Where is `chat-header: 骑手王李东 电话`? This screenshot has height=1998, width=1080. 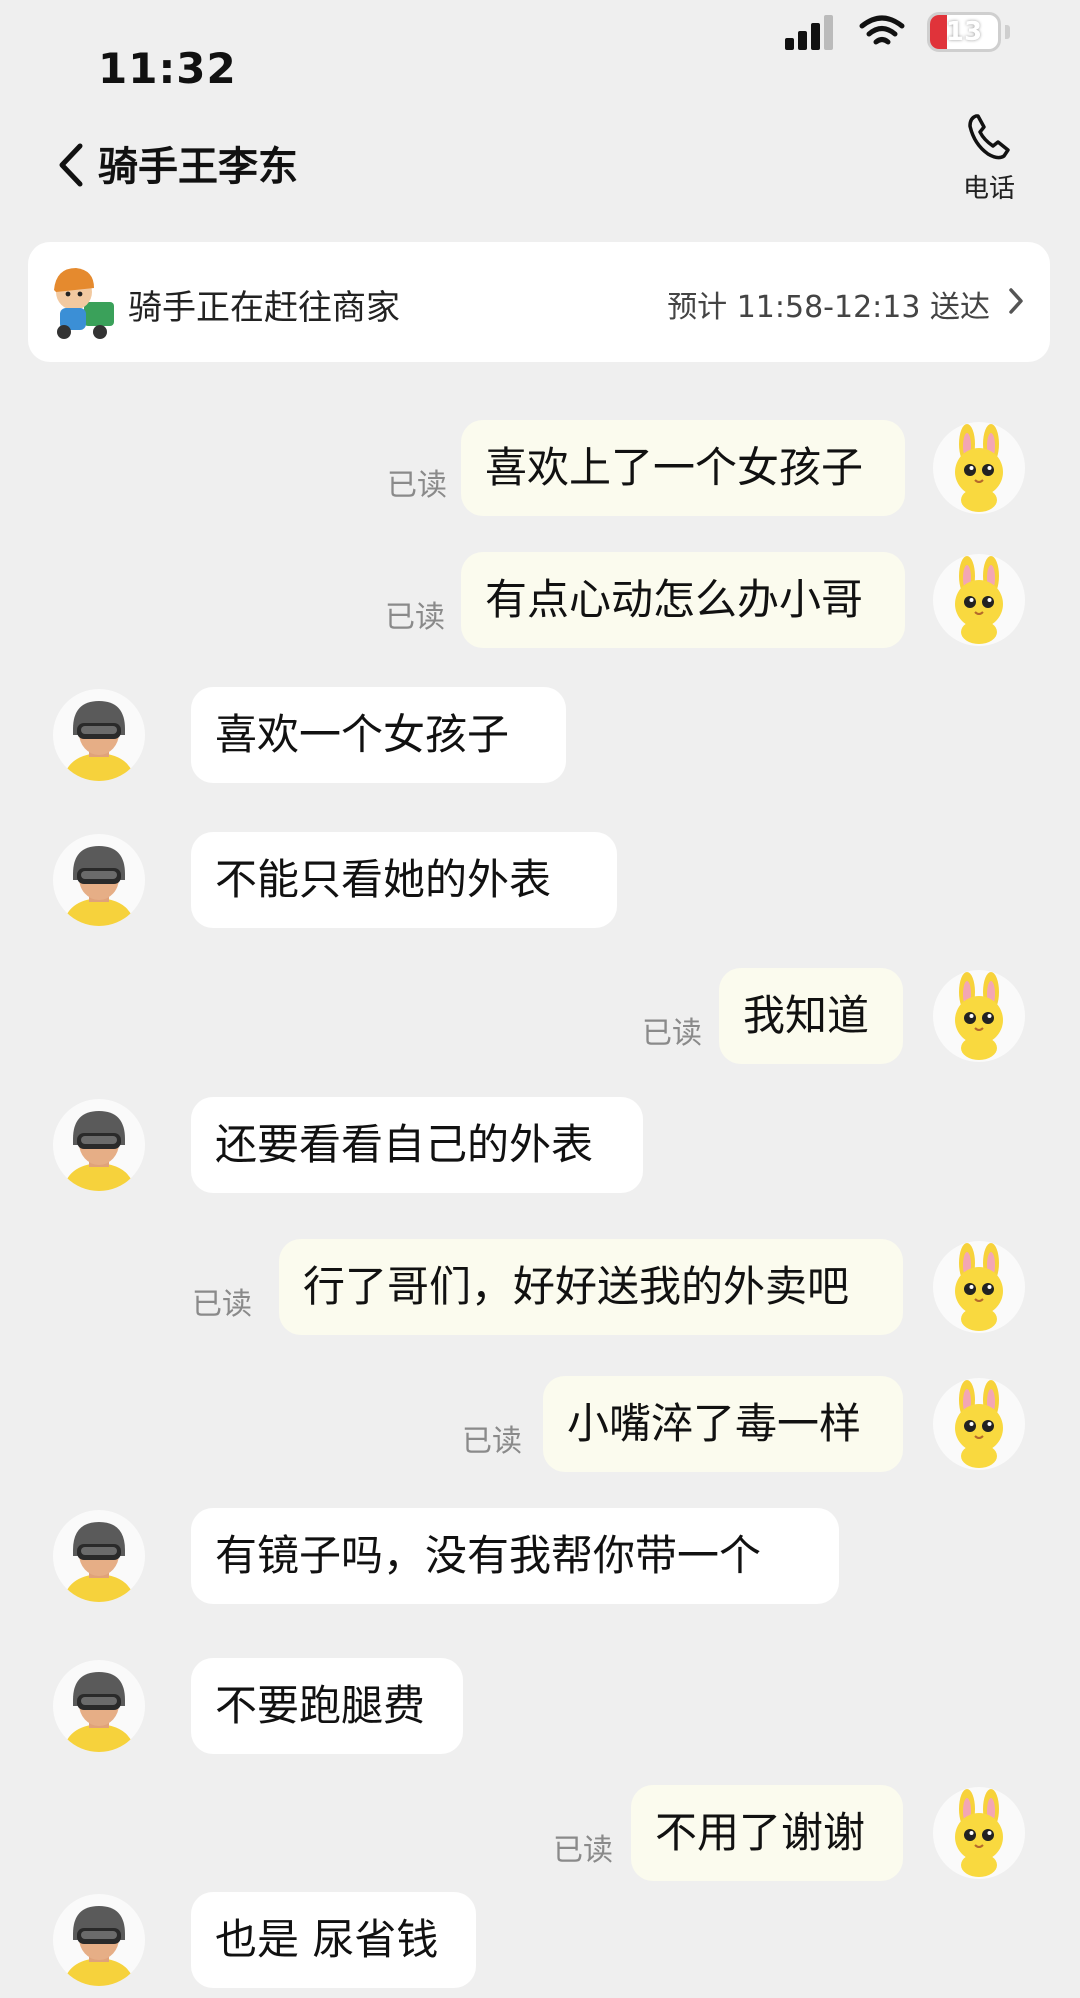 chat-header: 骑手王李东 电话 is located at coordinates (540, 171).